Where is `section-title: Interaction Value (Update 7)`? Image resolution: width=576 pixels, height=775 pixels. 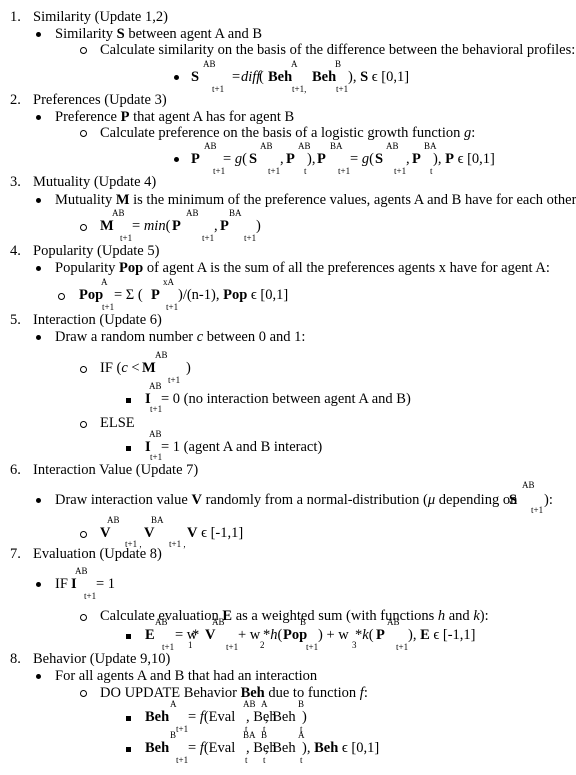
section-title: Interaction Value (Update 7) is located at coordinates (116, 470).